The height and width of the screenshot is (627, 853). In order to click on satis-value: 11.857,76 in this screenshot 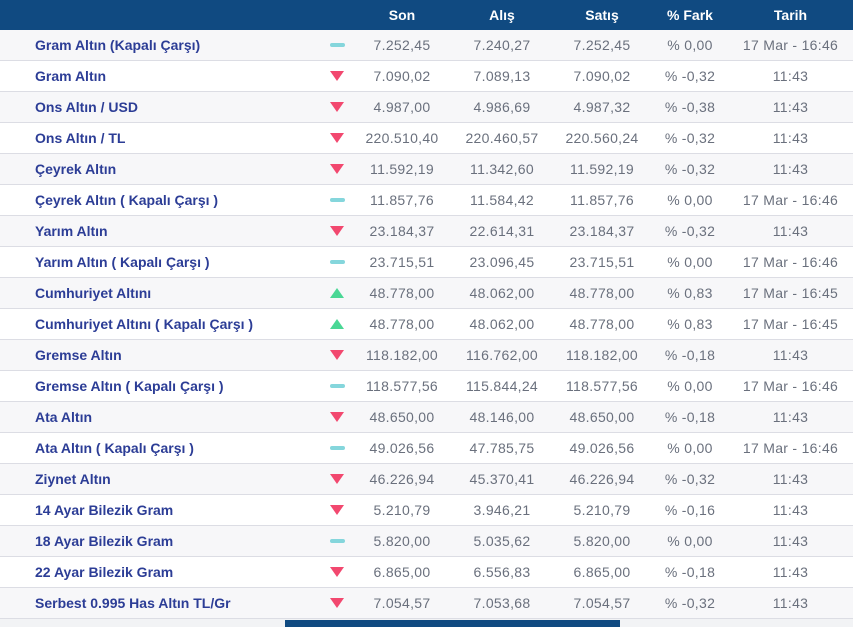, I will do `click(602, 200)`.